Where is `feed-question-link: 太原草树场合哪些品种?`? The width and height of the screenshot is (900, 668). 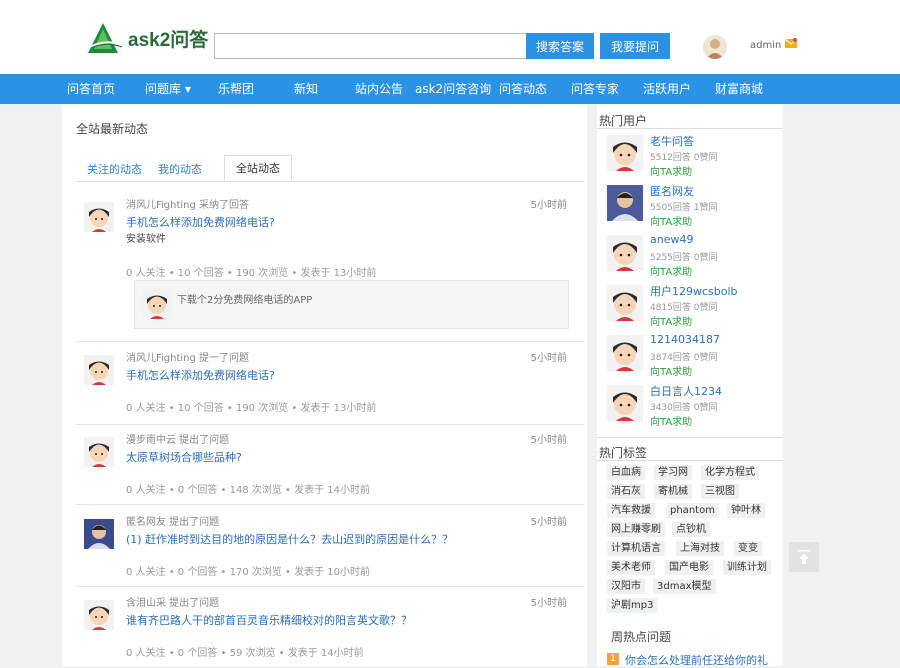
feed-question-link: 太原草树场合哪些品种? is located at coordinates (184, 457).